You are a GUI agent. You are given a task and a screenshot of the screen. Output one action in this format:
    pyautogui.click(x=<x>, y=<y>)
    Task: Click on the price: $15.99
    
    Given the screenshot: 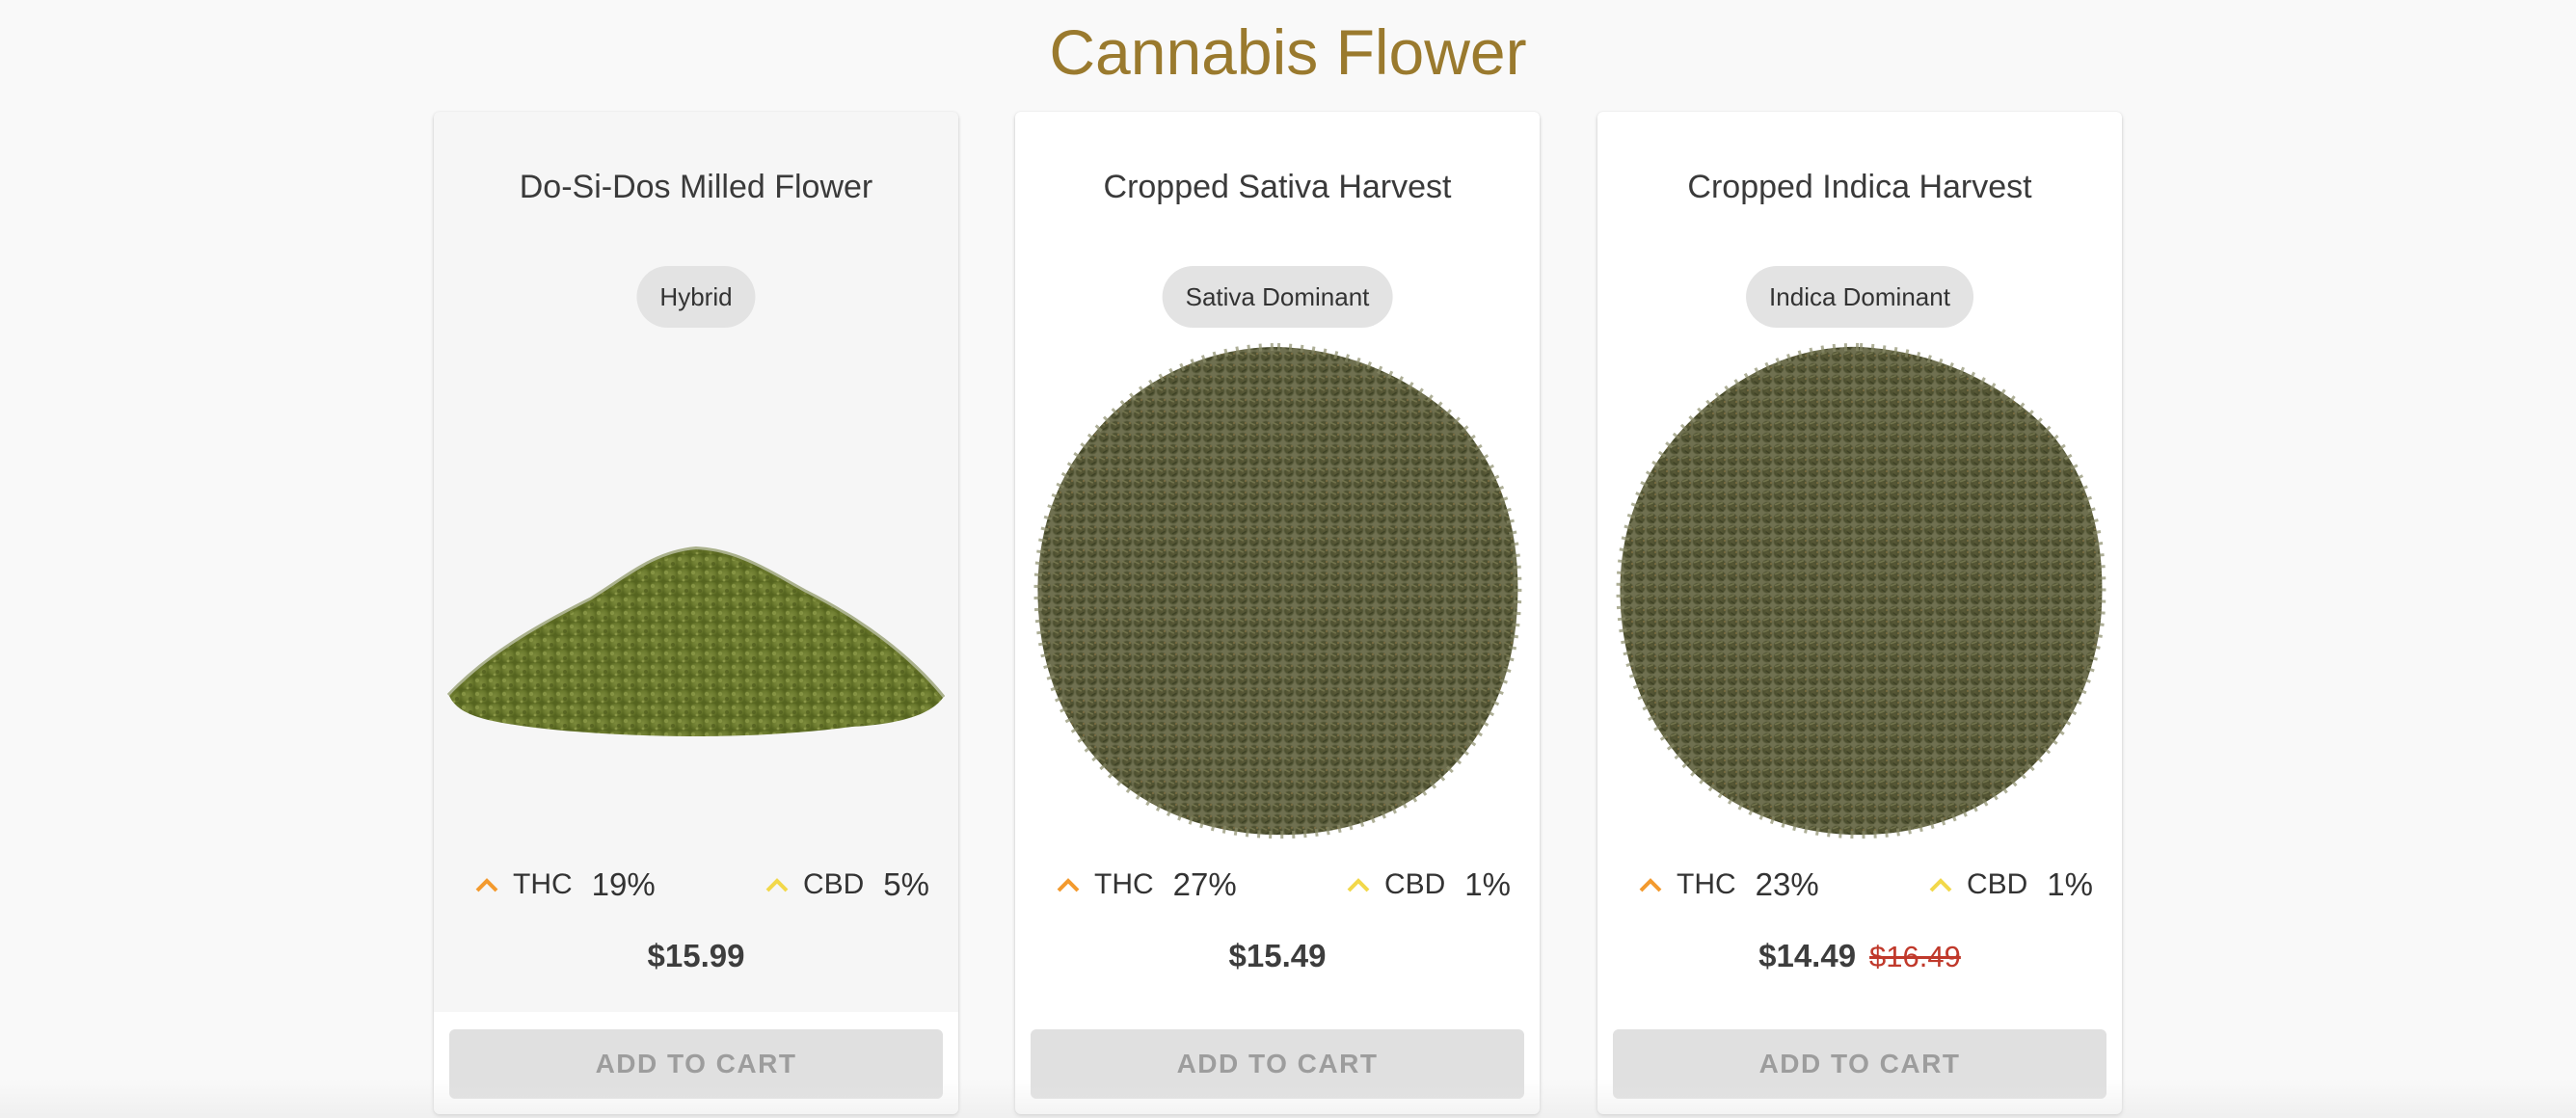 What is the action you would take?
    pyautogui.click(x=696, y=955)
    